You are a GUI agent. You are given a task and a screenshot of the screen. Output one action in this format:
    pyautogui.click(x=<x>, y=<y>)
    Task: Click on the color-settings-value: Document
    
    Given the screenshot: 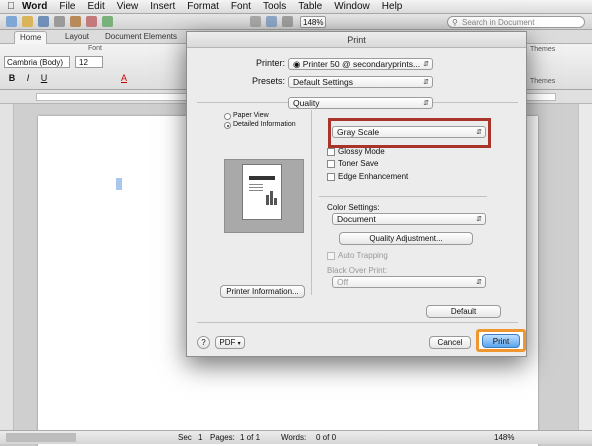 What is the action you would take?
    pyautogui.click(x=356, y=219)
    